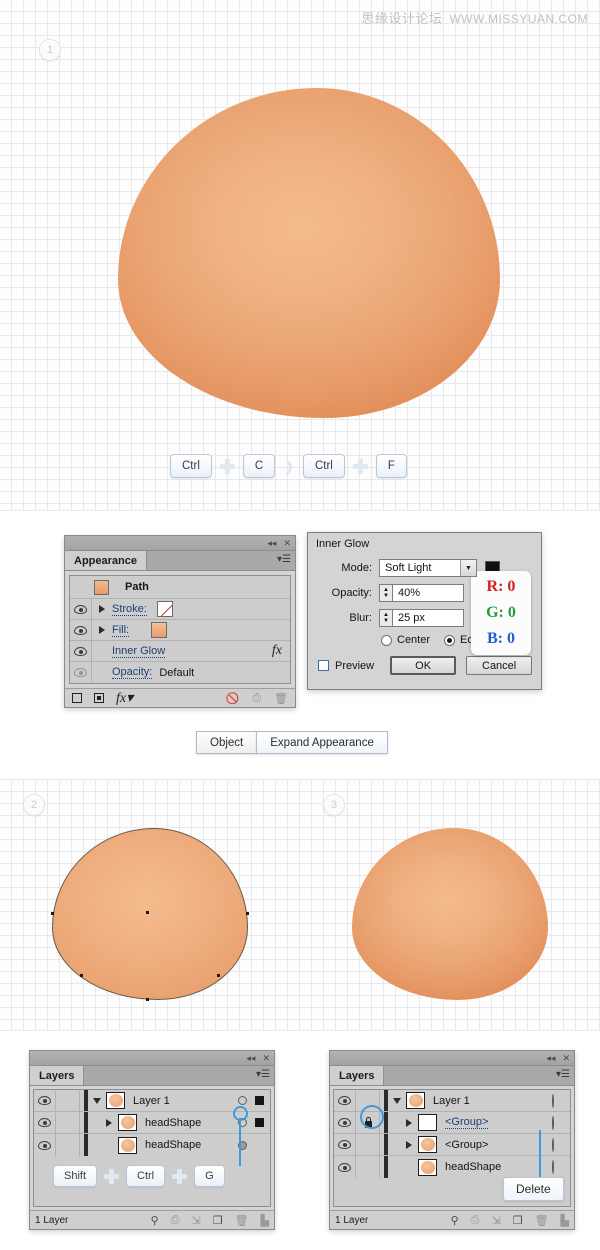 This screenshot has width=600, height=1250. Describe the element at coordinates (553, 1122) in the screenshot. I see `group1-target-indicator` at that location.